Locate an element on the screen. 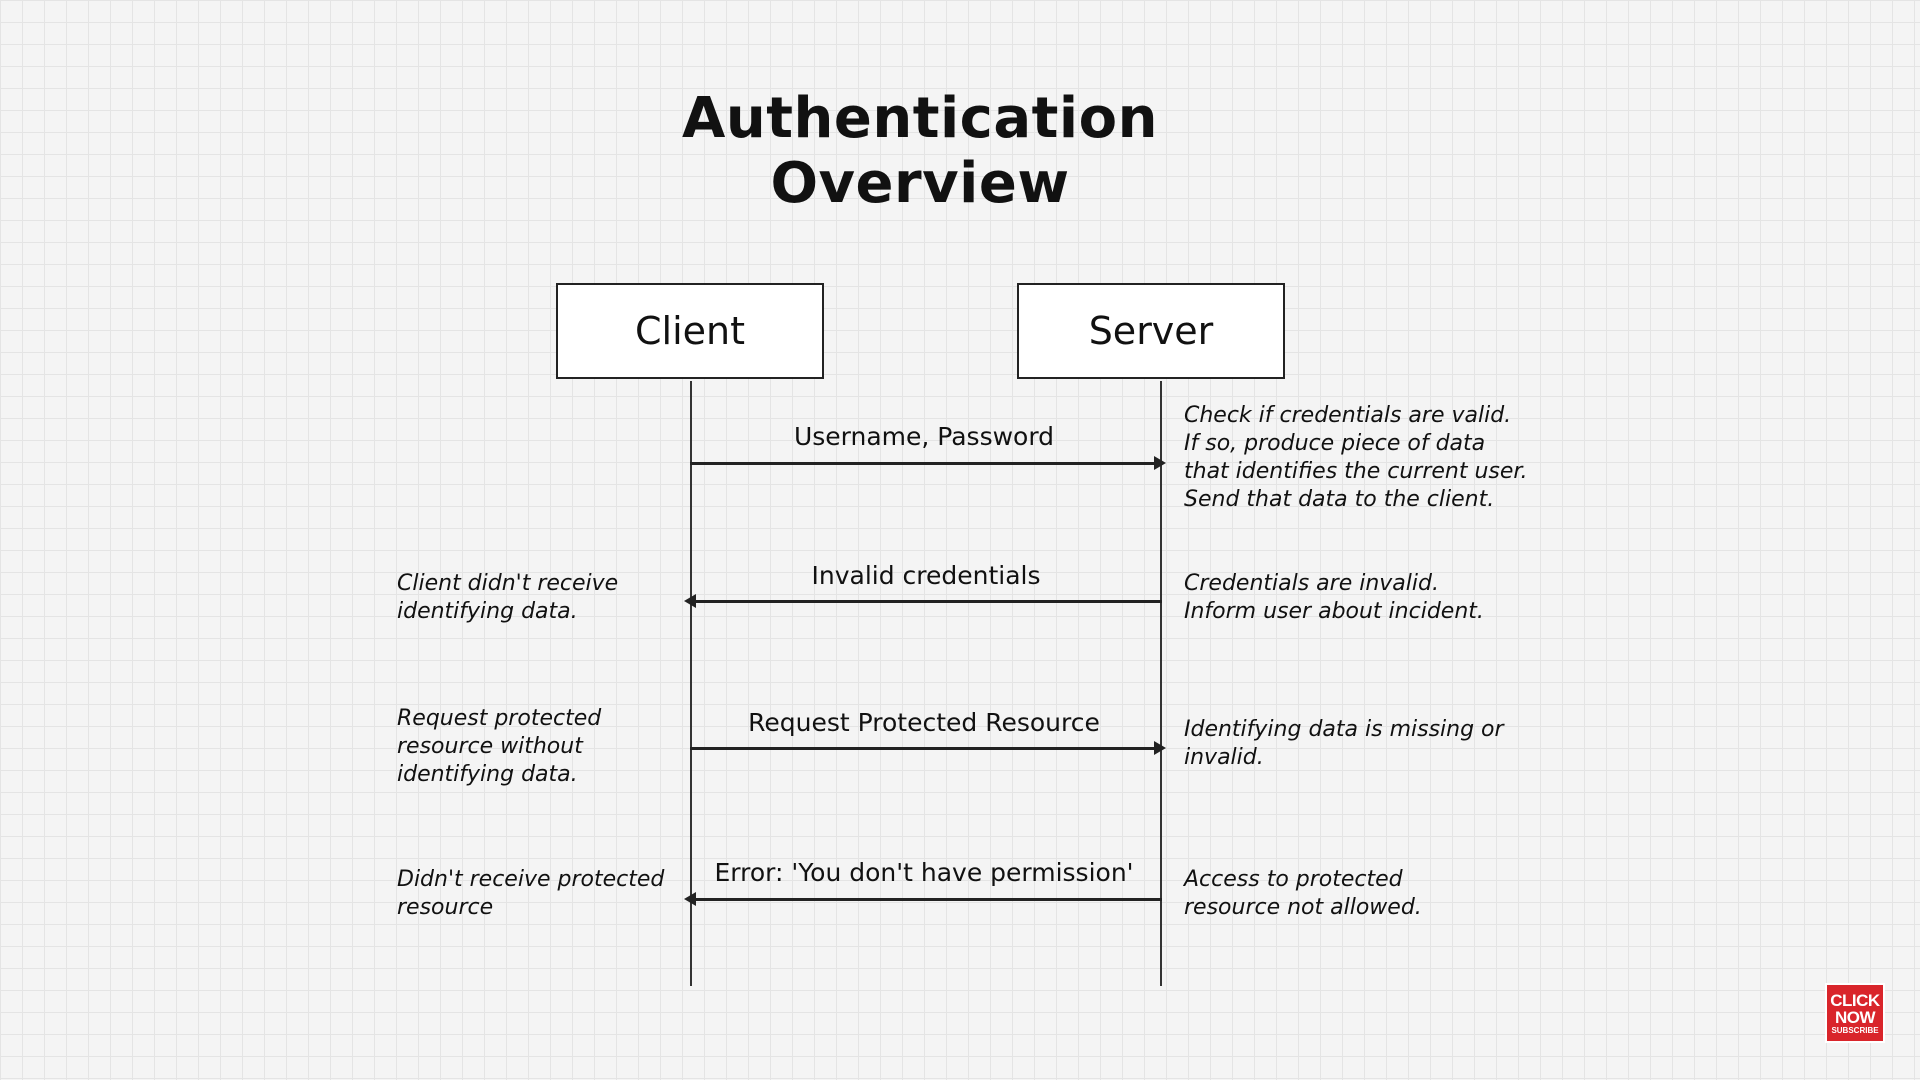  note-line: Didn't receive protected is located at coordinates (531, 879).